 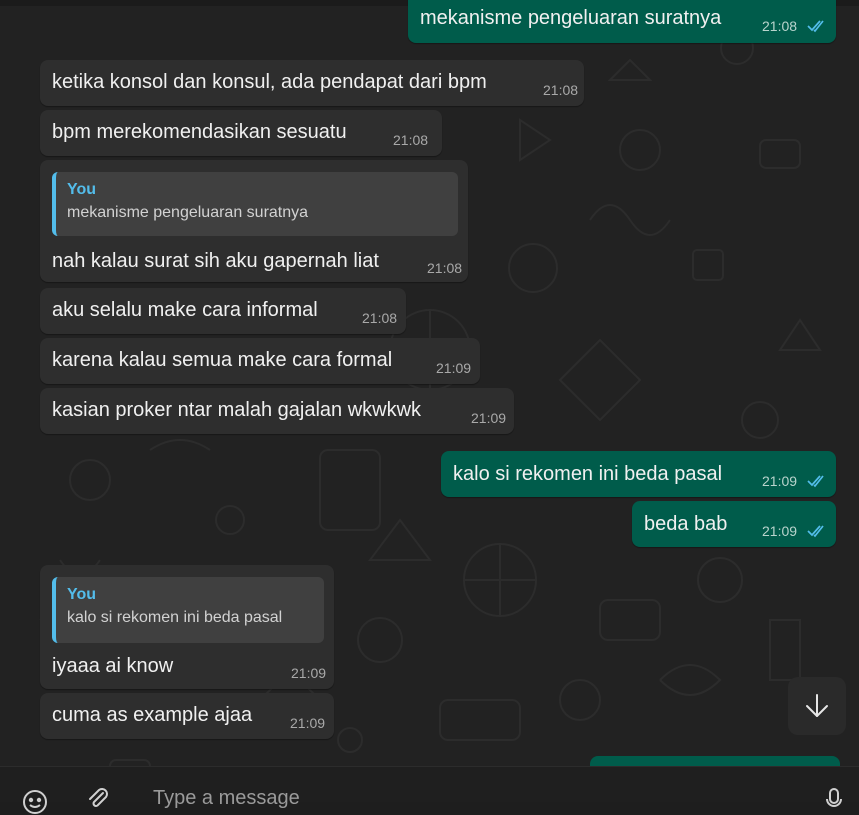 I want to click on message-text: aku selalu make cara informal, so click(x=185, y=310).